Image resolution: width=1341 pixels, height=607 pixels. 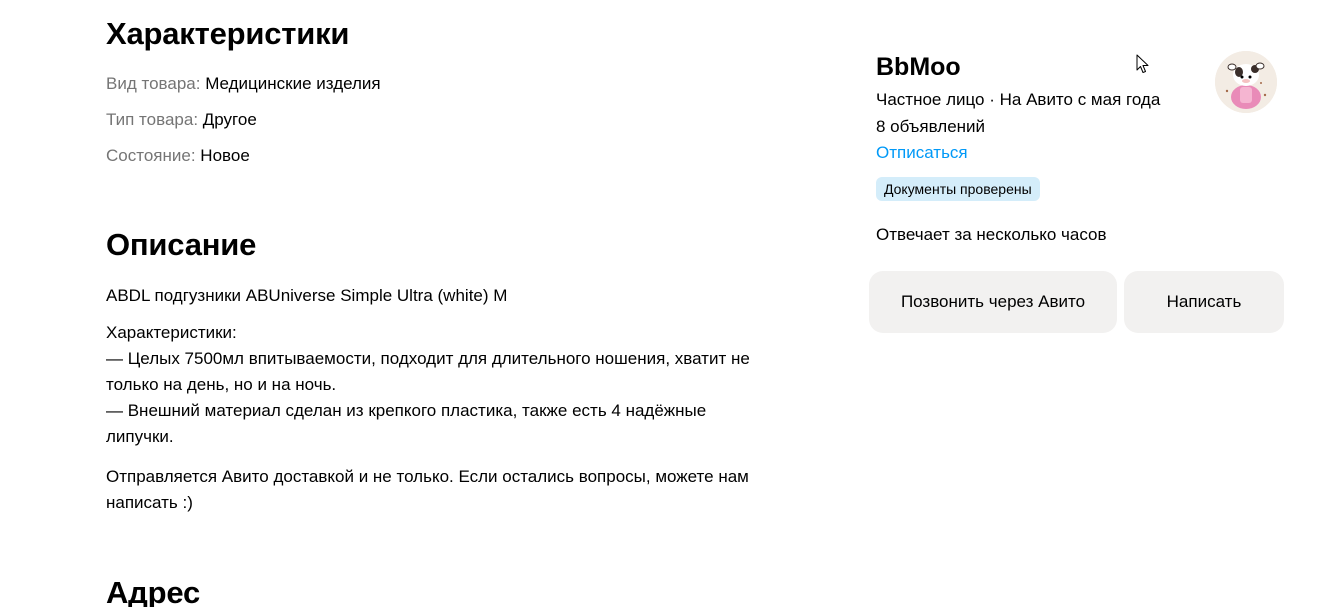 What do you see at coordinates (152, 119) in the screenshot?
I see `param-label: Тип товара:` at bounding box center [152, 119].